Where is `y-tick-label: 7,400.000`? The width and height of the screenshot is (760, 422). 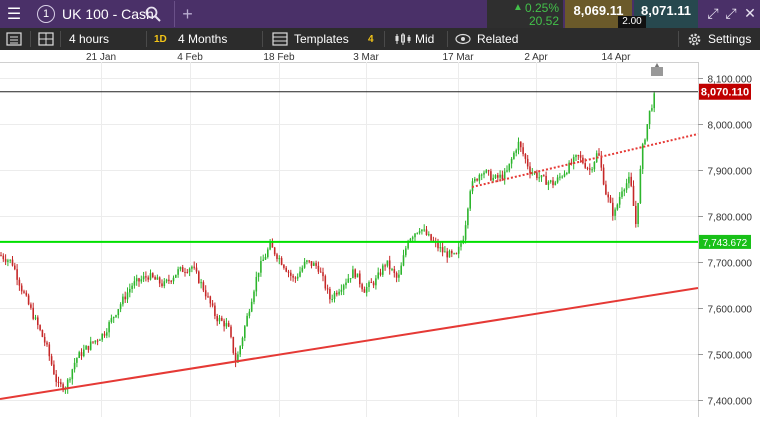 y-tick-label: 7,400.000 is located at coordinates (730, 402).